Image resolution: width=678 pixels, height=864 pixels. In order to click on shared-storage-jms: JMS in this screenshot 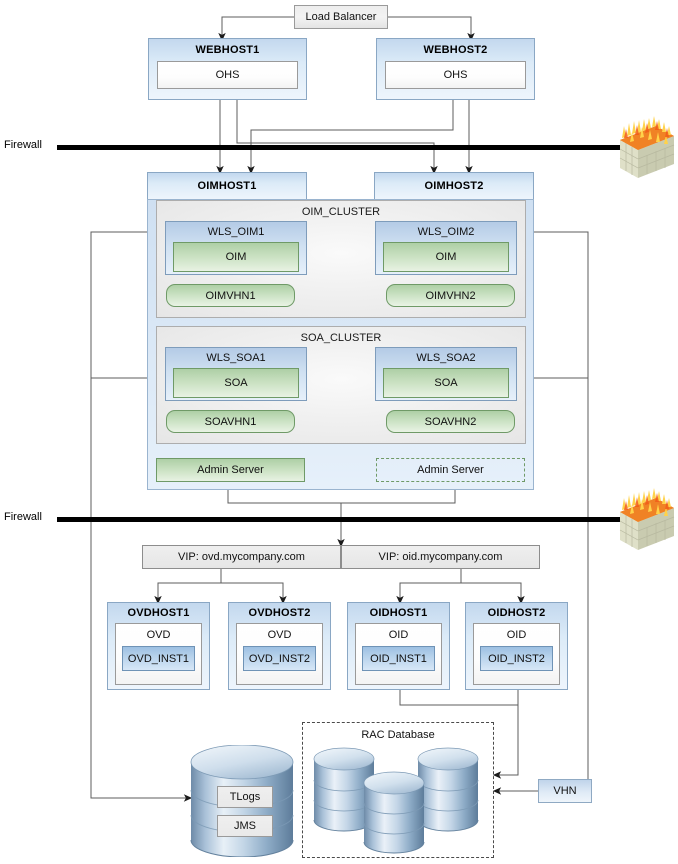, I will do `click(245, 826)`.